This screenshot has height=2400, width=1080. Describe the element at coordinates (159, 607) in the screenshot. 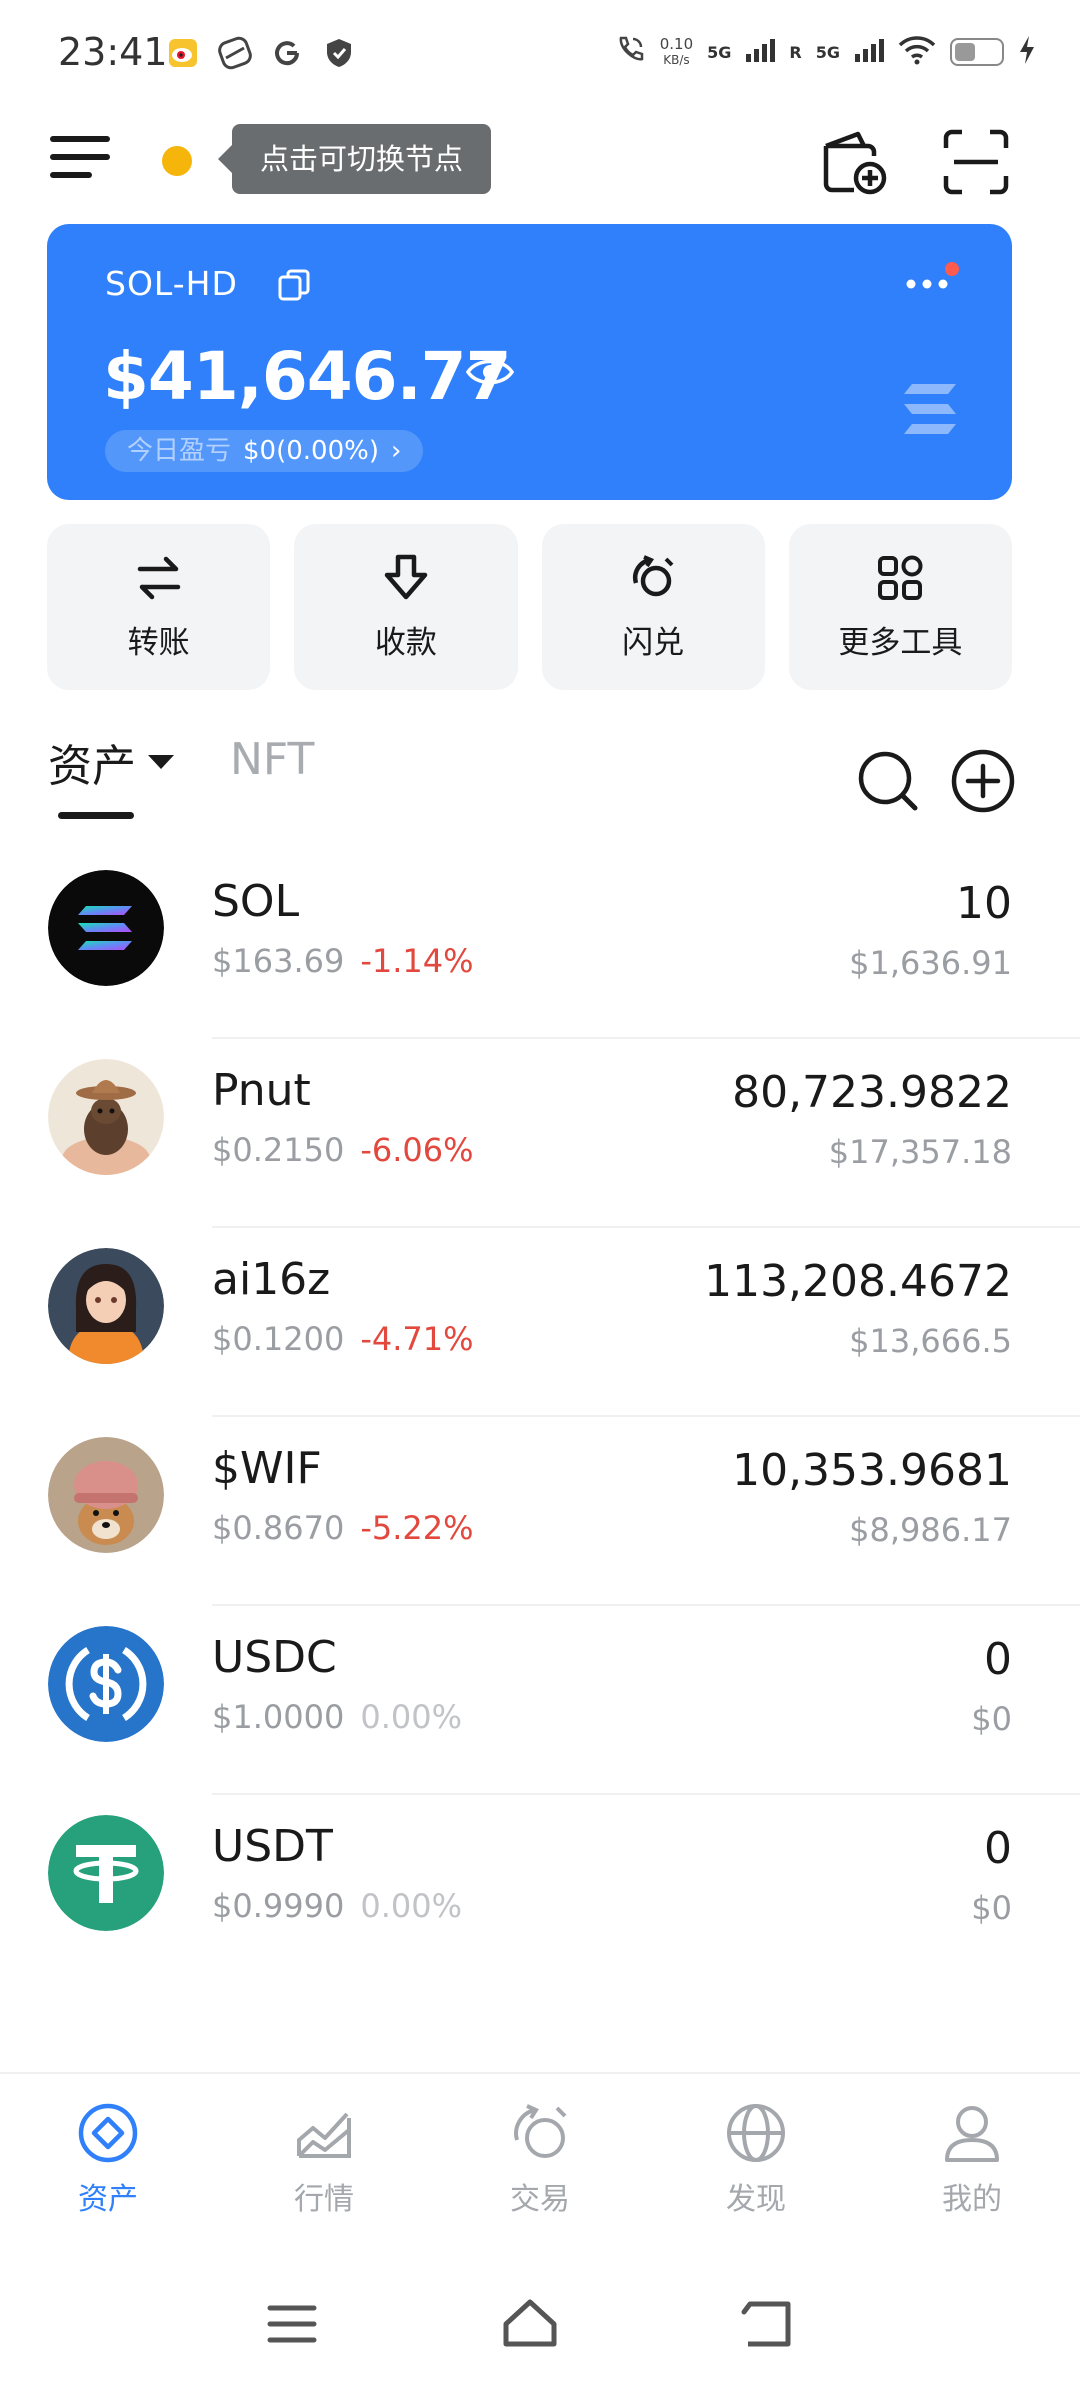

I see `transfer-button: 转账` at that location.